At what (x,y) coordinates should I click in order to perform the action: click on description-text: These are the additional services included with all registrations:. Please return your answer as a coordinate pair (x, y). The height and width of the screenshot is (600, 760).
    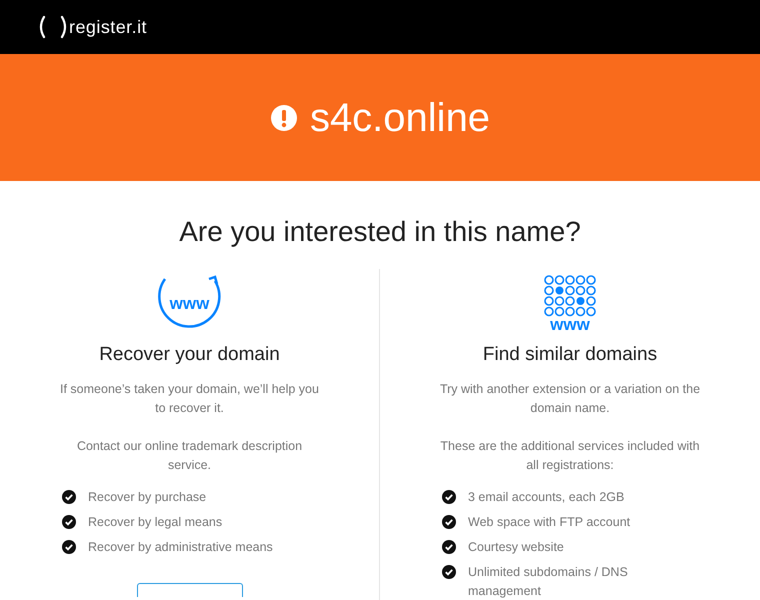
    Looking at the image, I should click on (570, 456).